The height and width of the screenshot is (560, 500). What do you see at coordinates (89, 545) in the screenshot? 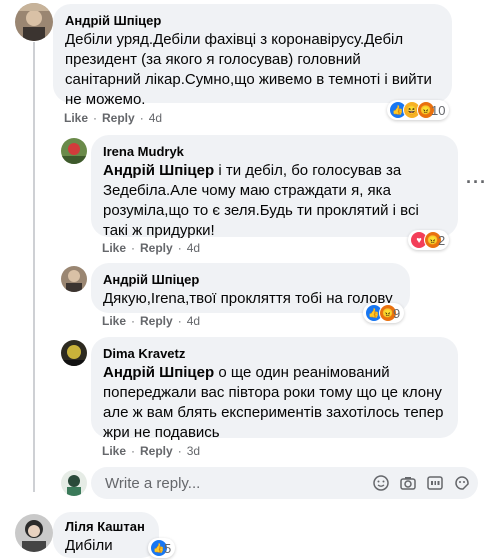
I see `comment-text: Дибіли` at bounding box center [89, 545].